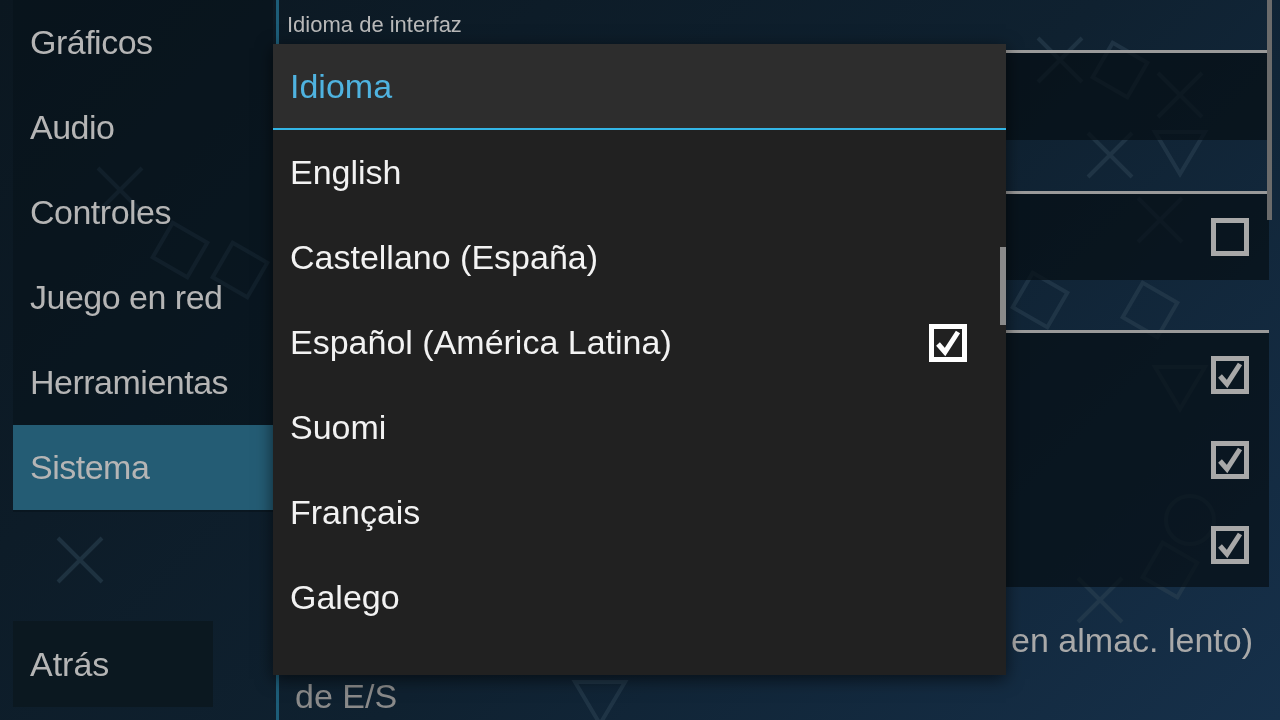 The width and height of the screenshot is (1280, 720). Describe the element at coordinates (636, 427) in the screenshot. I see `language-option: Suomi` at that location.